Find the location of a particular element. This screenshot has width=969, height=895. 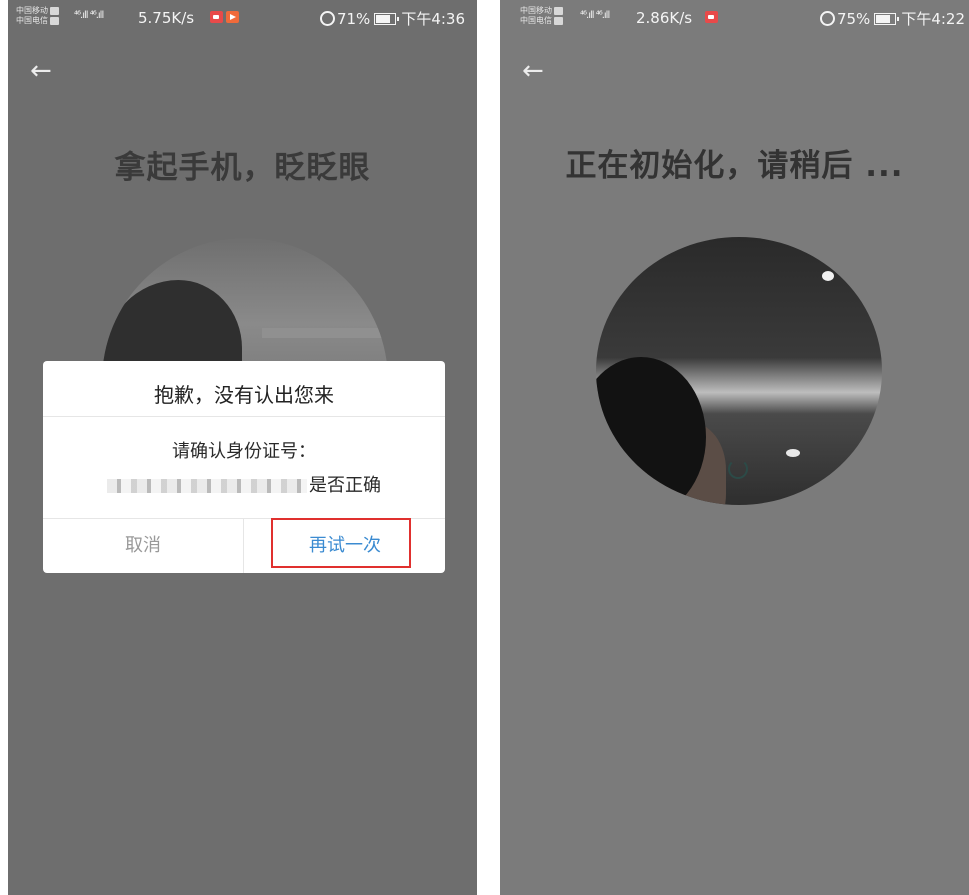

network-speed: 2.86K/s is located at coordinates (664, 18).